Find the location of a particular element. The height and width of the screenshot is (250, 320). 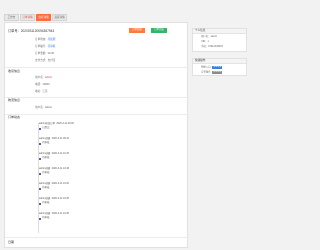

receiver-section-title: 收货信息 is located at coordinates (14, 71).